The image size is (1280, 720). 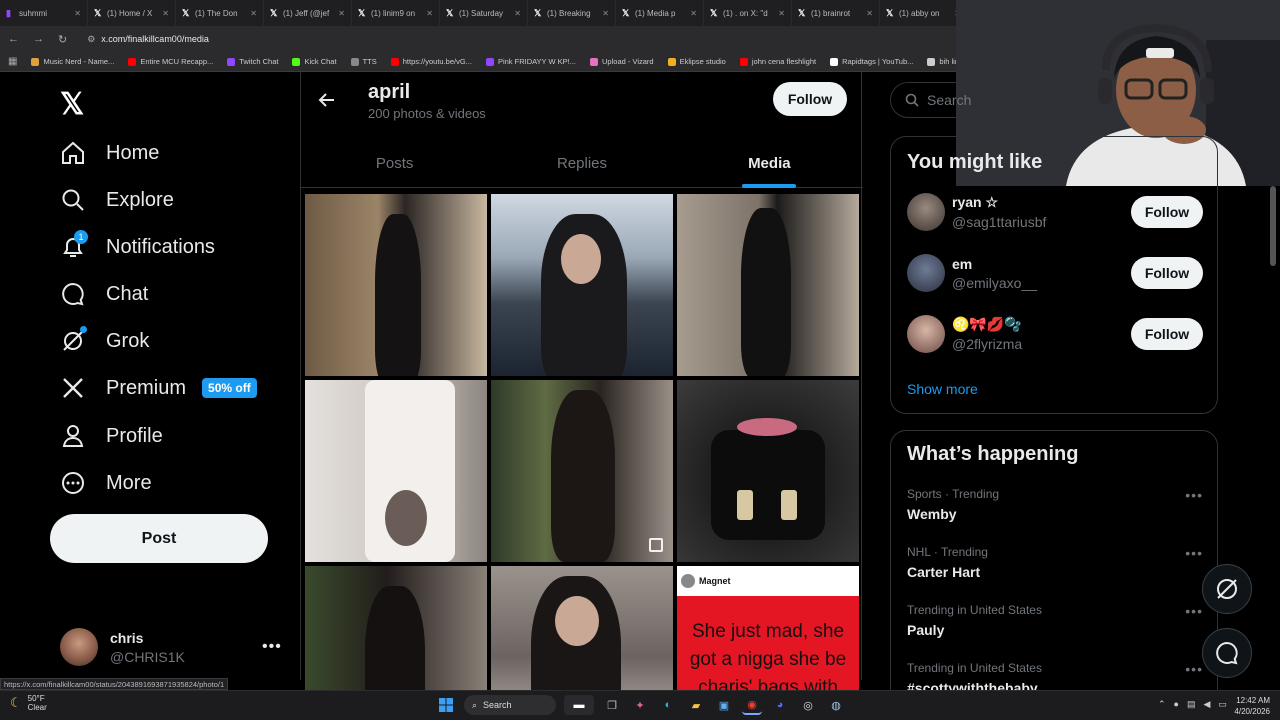 I want to click on bookmark-item: Twitch Chat, so click(x=252, y=61).